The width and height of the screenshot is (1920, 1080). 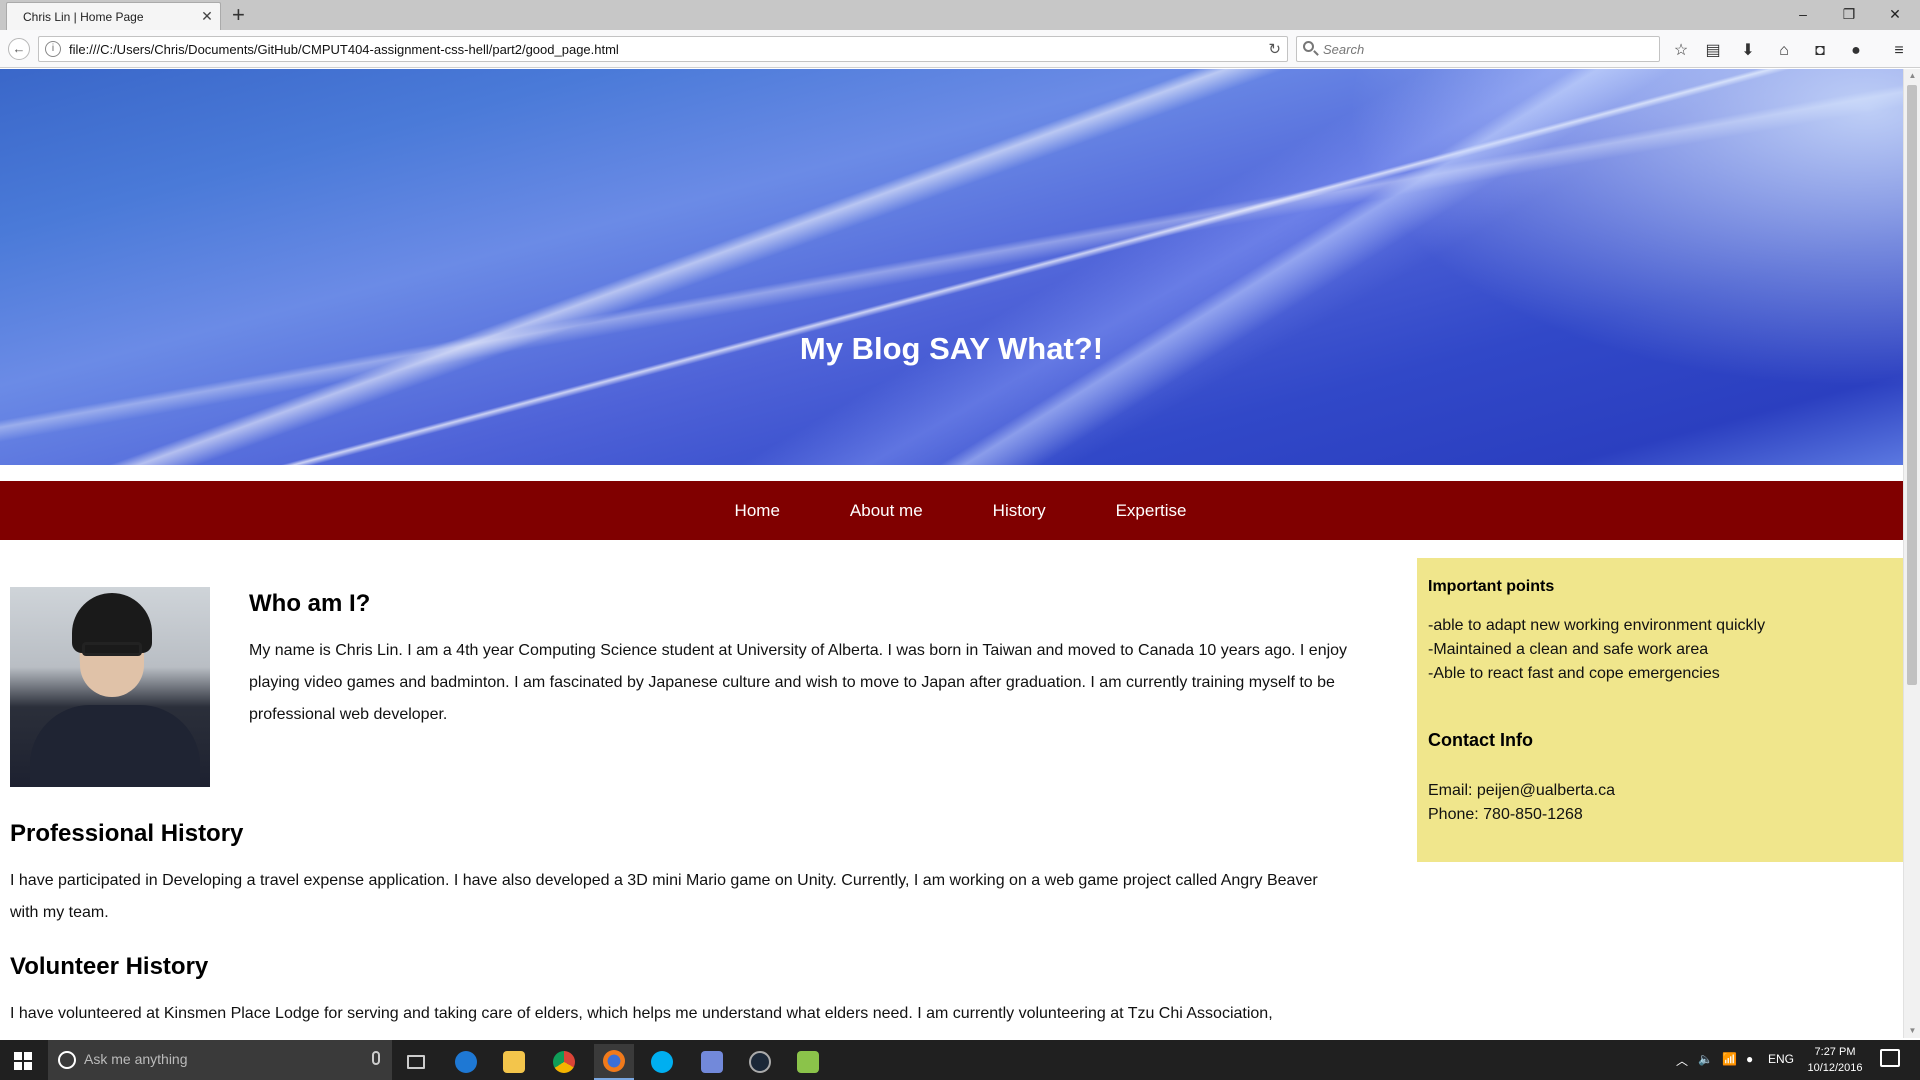 What do you see at coordinates (1308, 46) in the screenshot?
I see `search-icon` at bounding box center [1308, 46].